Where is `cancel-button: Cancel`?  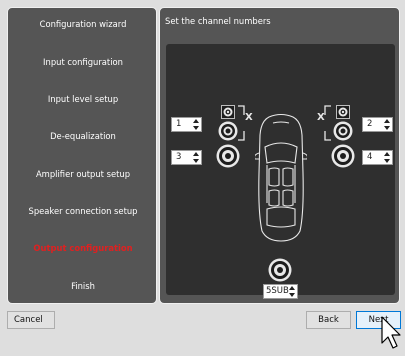
cancel-button: Cancel is located at coordinates (31, 320).